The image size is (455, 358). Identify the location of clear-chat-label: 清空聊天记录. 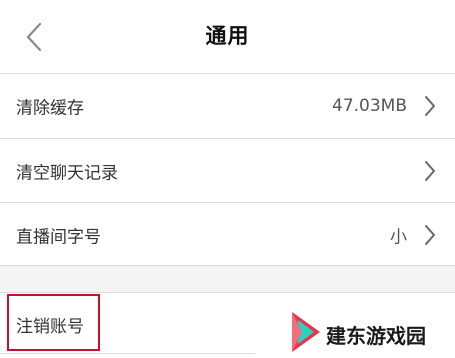
(67, 173).